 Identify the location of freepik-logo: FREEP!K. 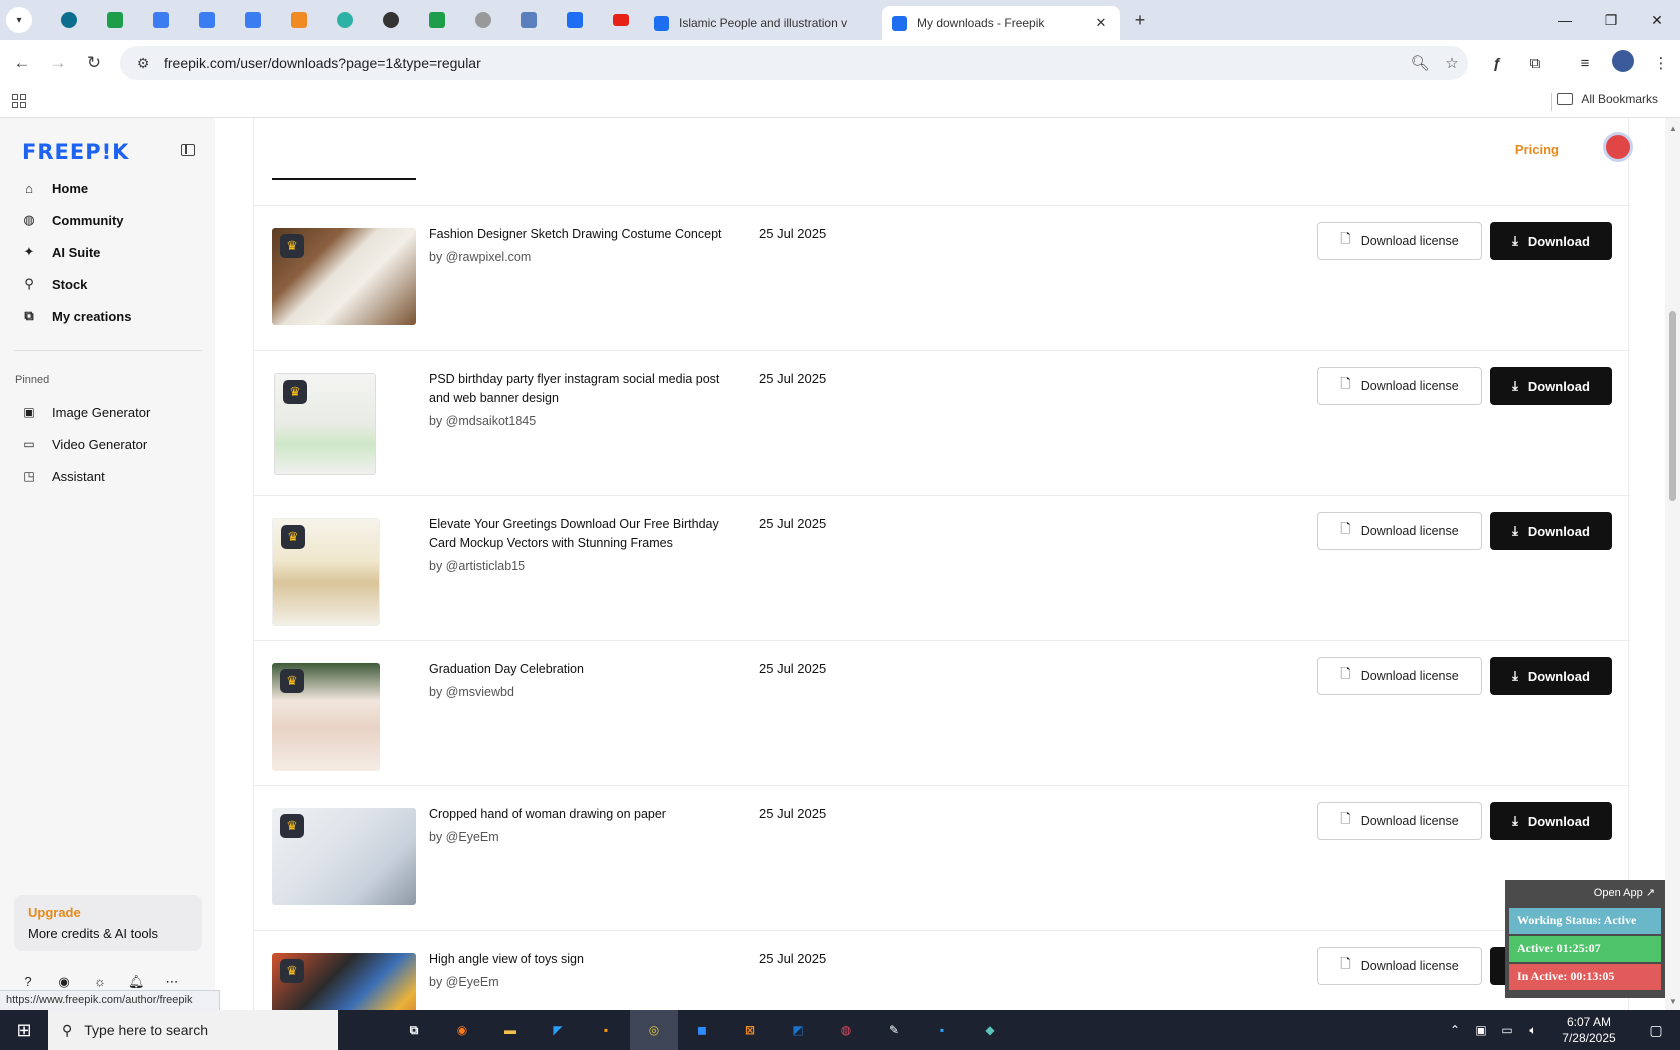
(75, 152).